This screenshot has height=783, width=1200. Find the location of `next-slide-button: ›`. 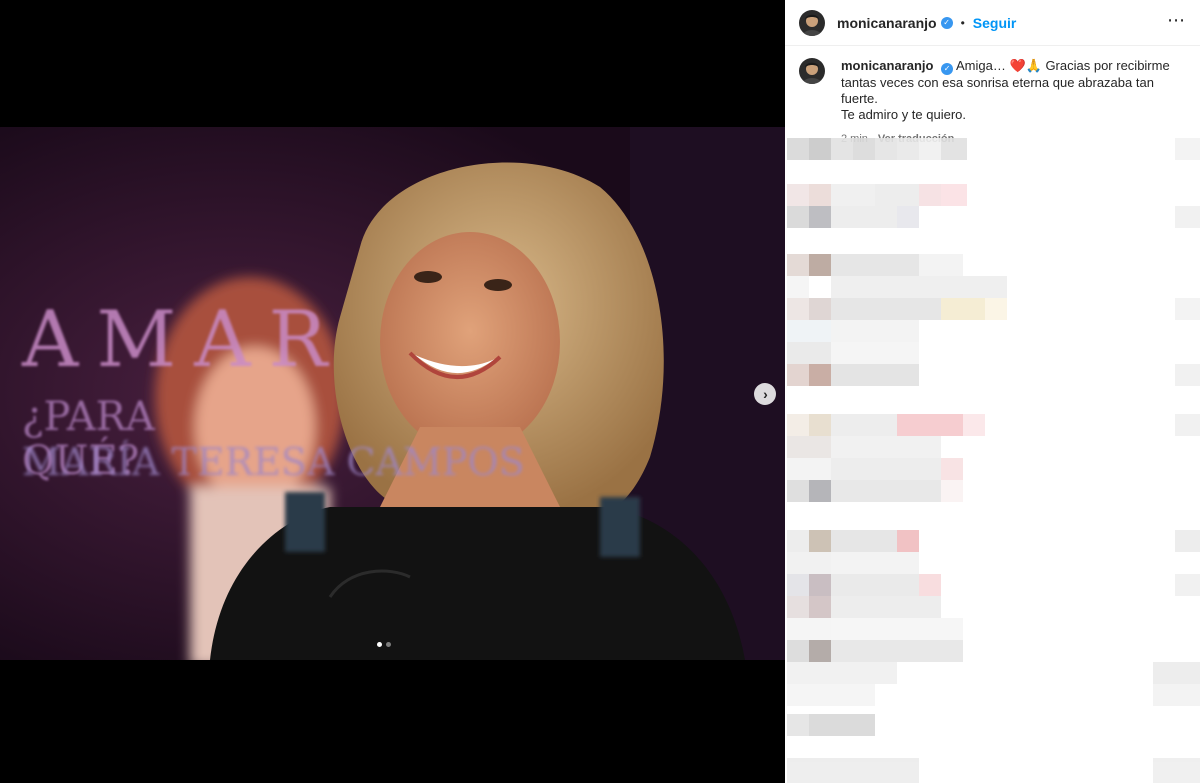

next-slide-button: › is located at coordinates (765, 394).